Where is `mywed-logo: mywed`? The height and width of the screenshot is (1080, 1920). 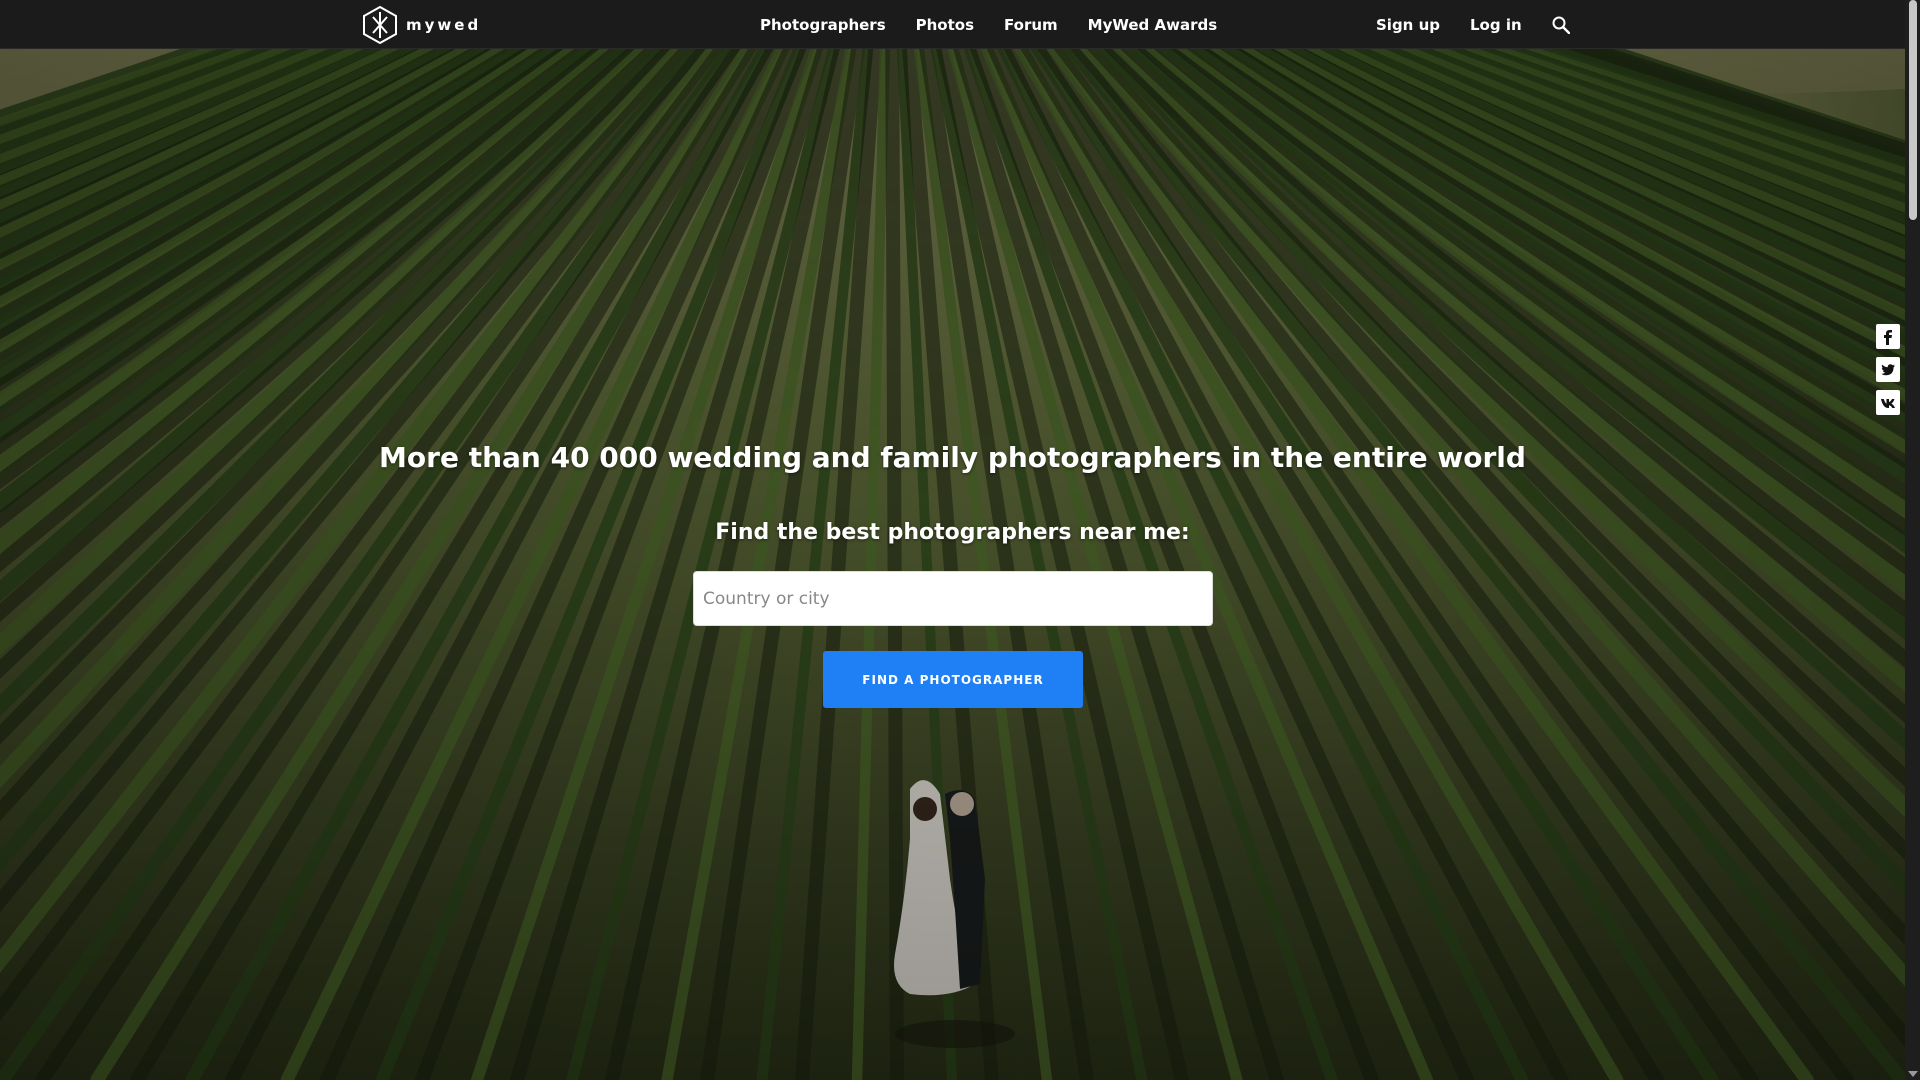
mywed-logo: mywed is located at coordinates (421, 25).